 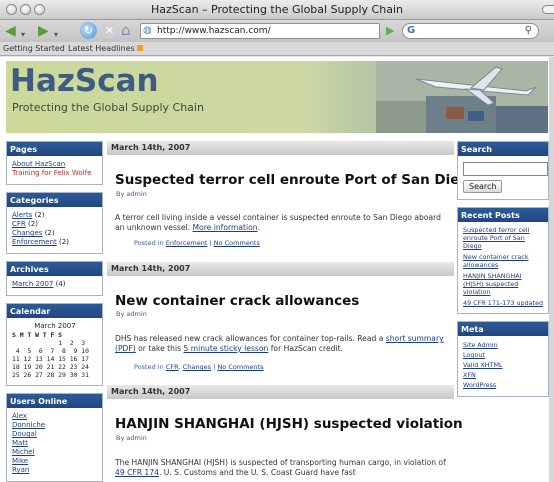 What do you see at coordinates (49, 343) in the screenshot?
I see `calendar-week-row: 1 2 3` at bounding box center [49, 343].